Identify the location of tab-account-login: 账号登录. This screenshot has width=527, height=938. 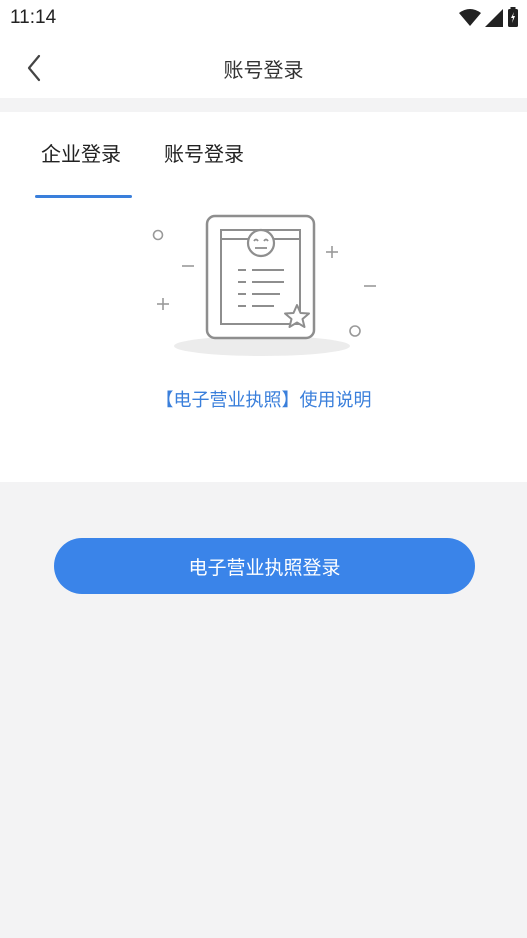
(204, 156).